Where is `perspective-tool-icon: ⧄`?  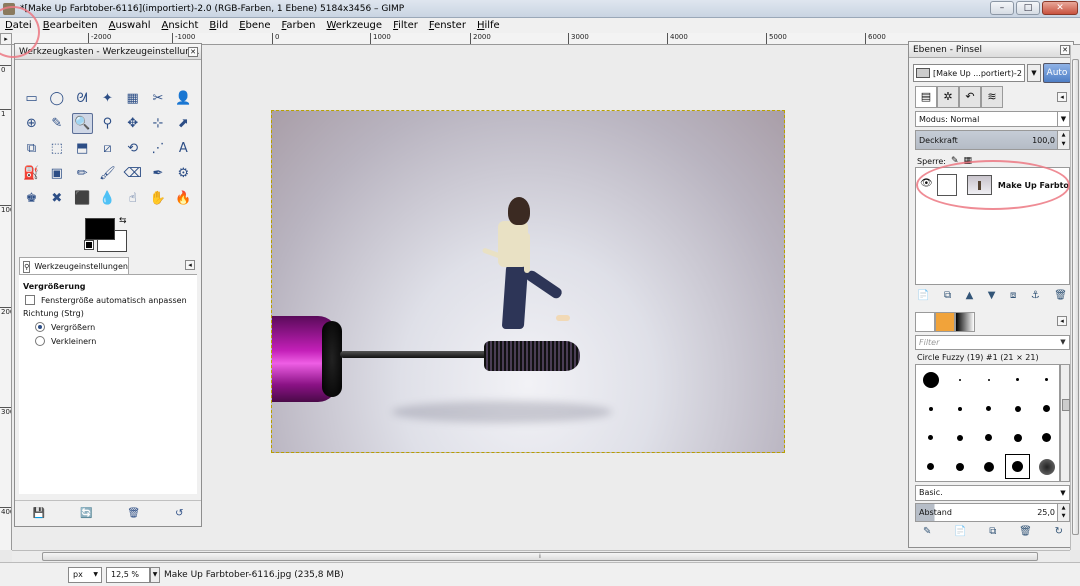
perspective-tool-icon: ⧄ is located at coordinates (107, 148).